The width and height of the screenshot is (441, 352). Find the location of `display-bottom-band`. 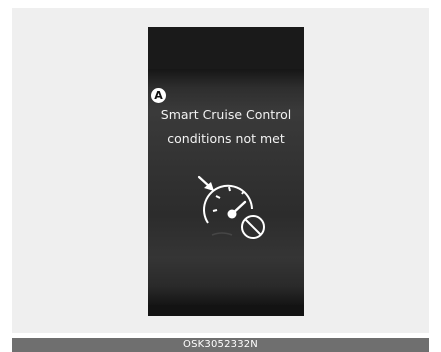

display-bottom-band is located at coordinates (226, 310).